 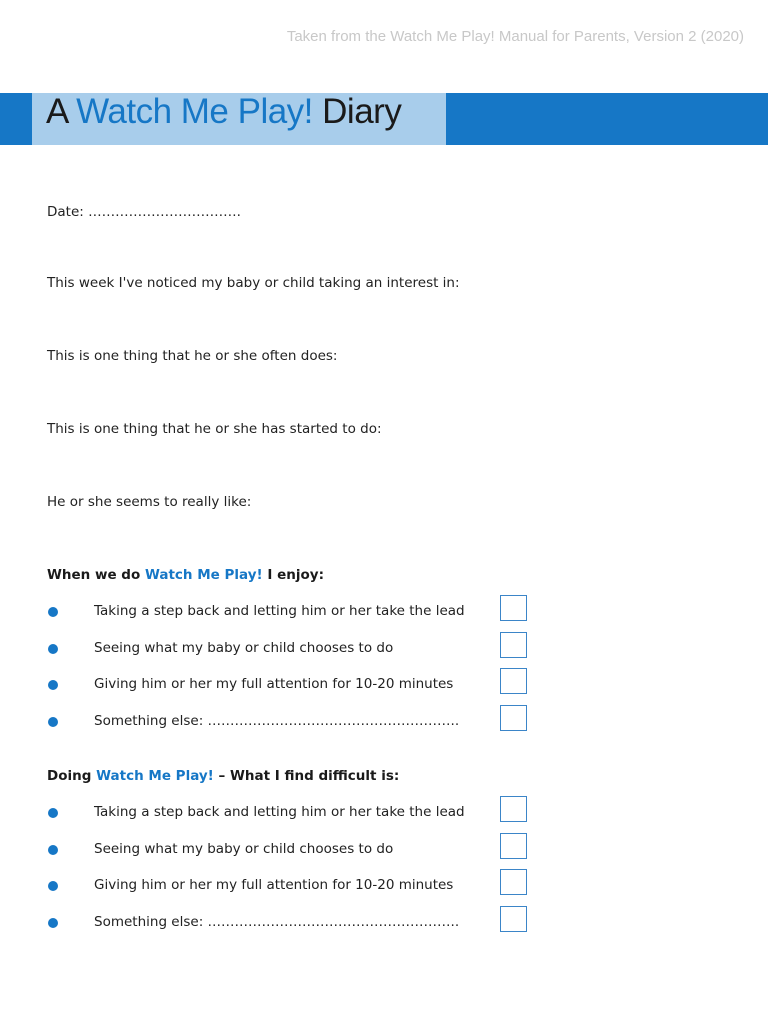 What do you see at coordinates (357, 111) in the screenshot?
I see `title-suffix: Diary` at bounding box center [357, 111].